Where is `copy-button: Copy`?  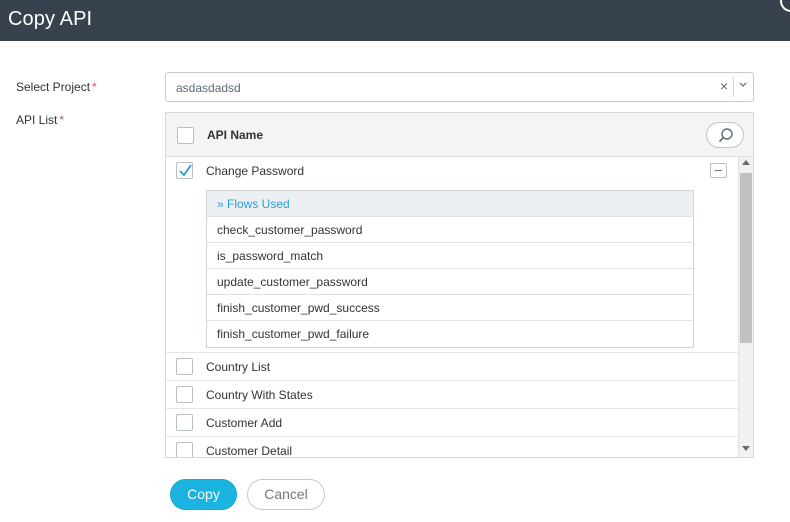
copy-button: Copy is located at coordinates (203, 494).